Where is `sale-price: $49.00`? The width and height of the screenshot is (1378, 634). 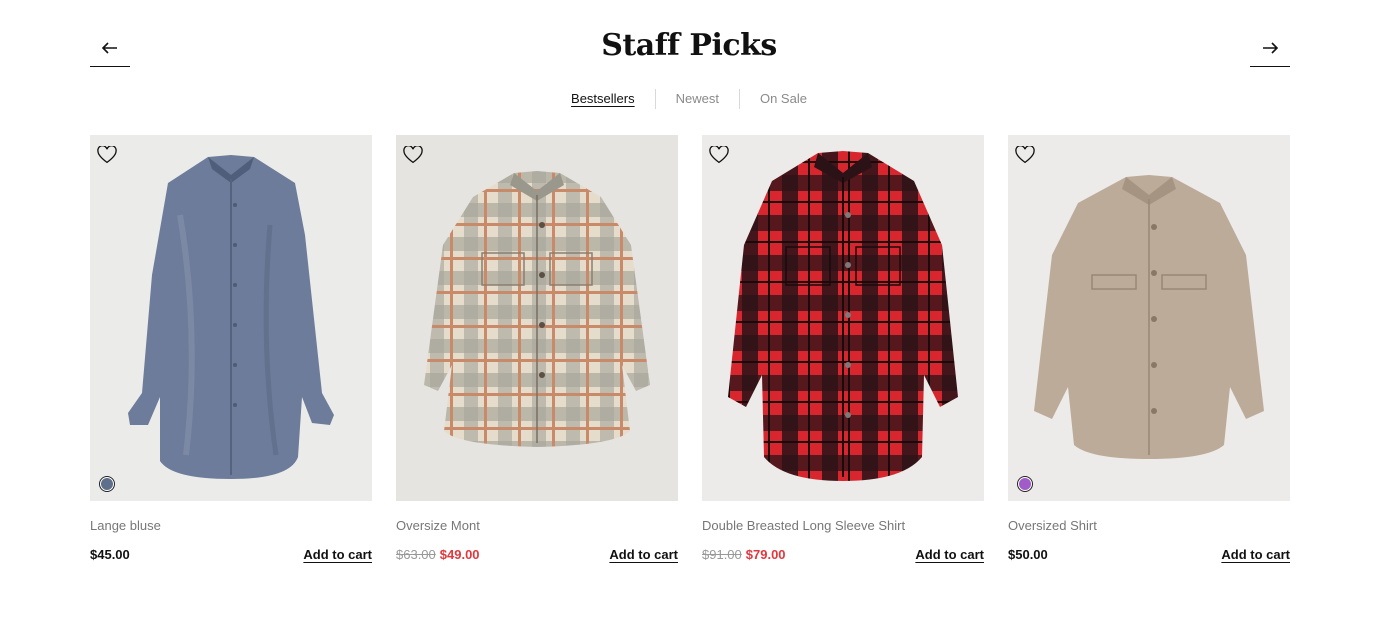
sale-price: $49.00 is located at coordinates (459, 554).